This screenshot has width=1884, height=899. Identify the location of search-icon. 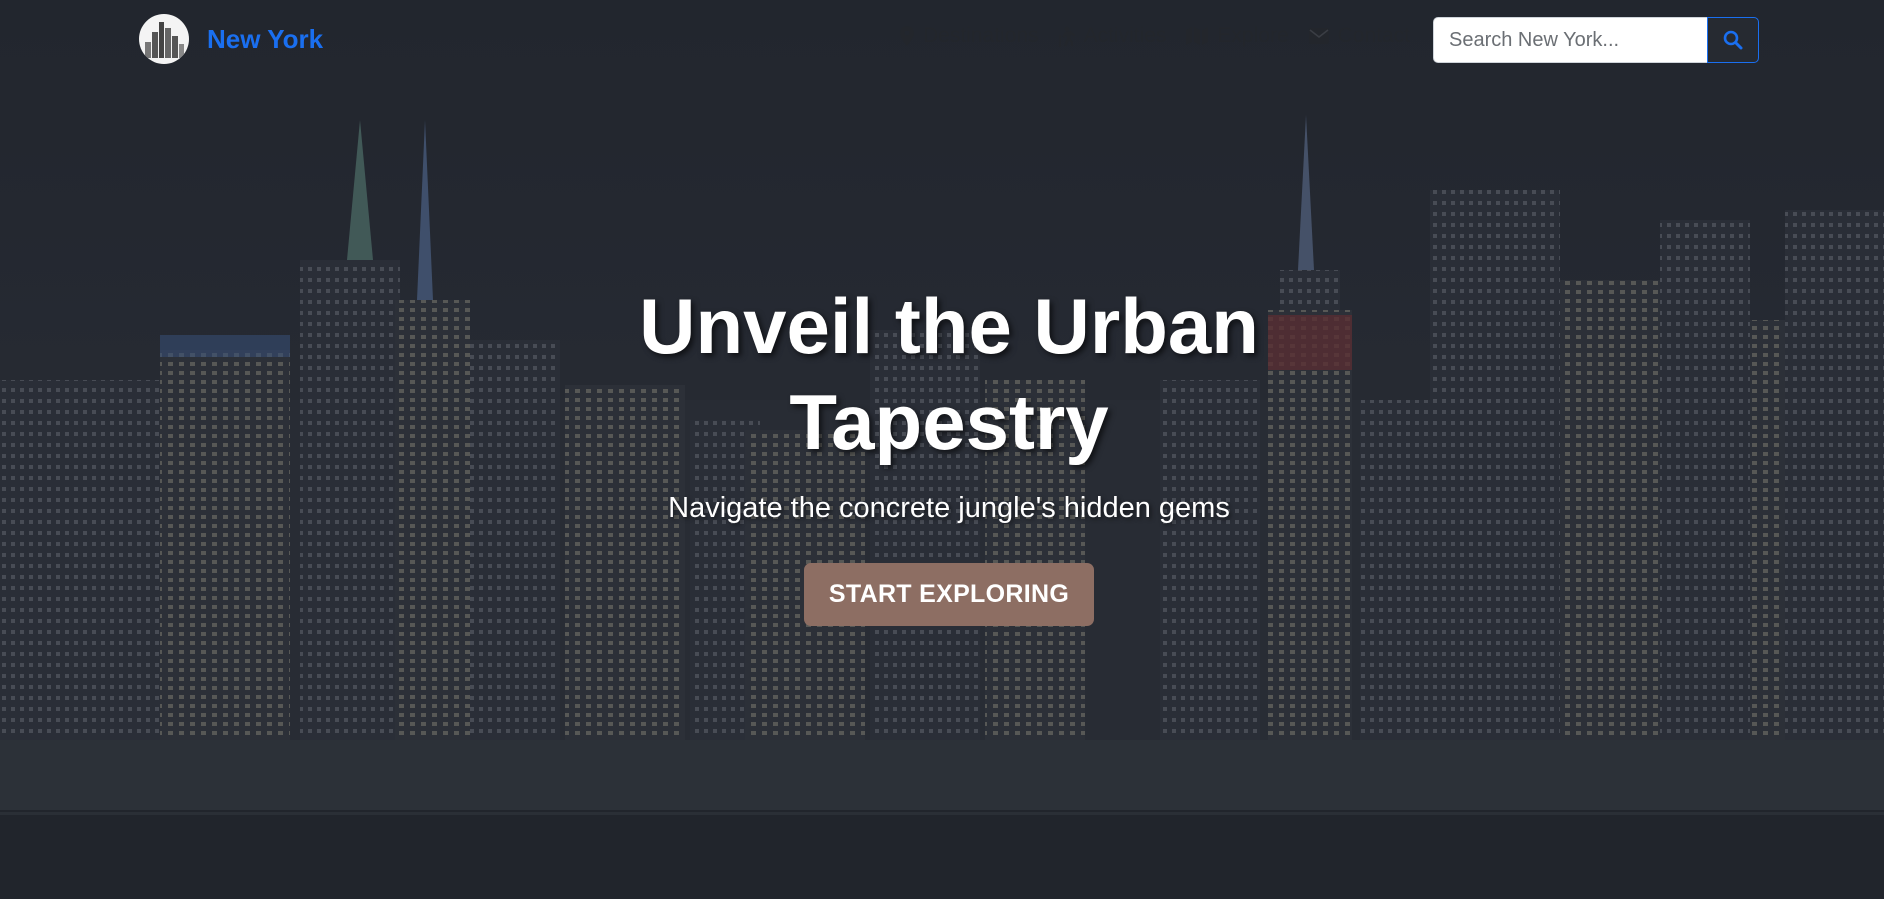
(1733, 40).